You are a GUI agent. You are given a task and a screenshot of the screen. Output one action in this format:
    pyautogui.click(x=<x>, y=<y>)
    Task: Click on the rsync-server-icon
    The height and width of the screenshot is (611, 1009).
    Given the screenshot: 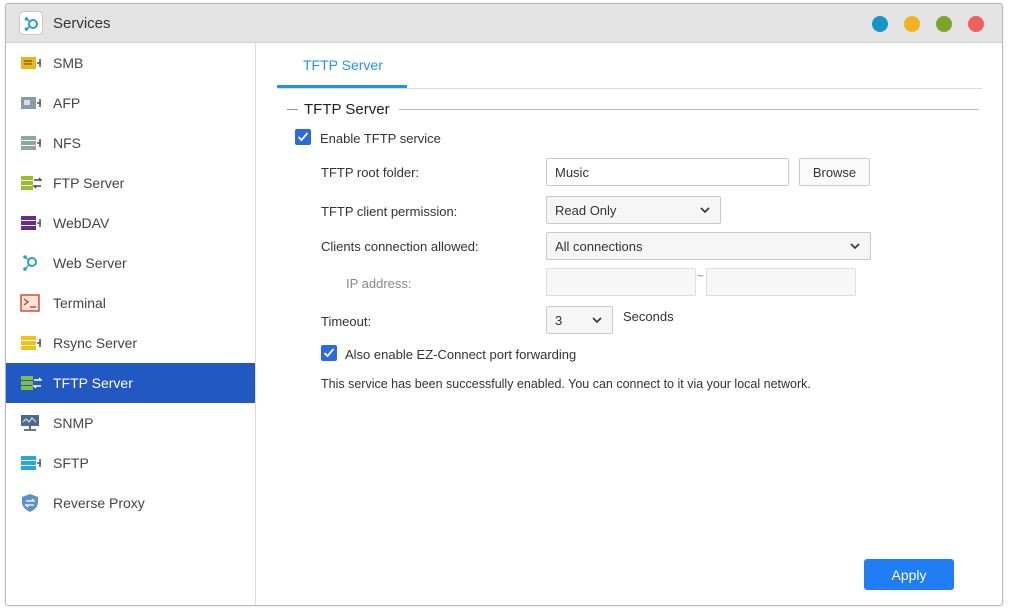 What is the action you would take?
    pyautogui.click(x=31, y=343)
    